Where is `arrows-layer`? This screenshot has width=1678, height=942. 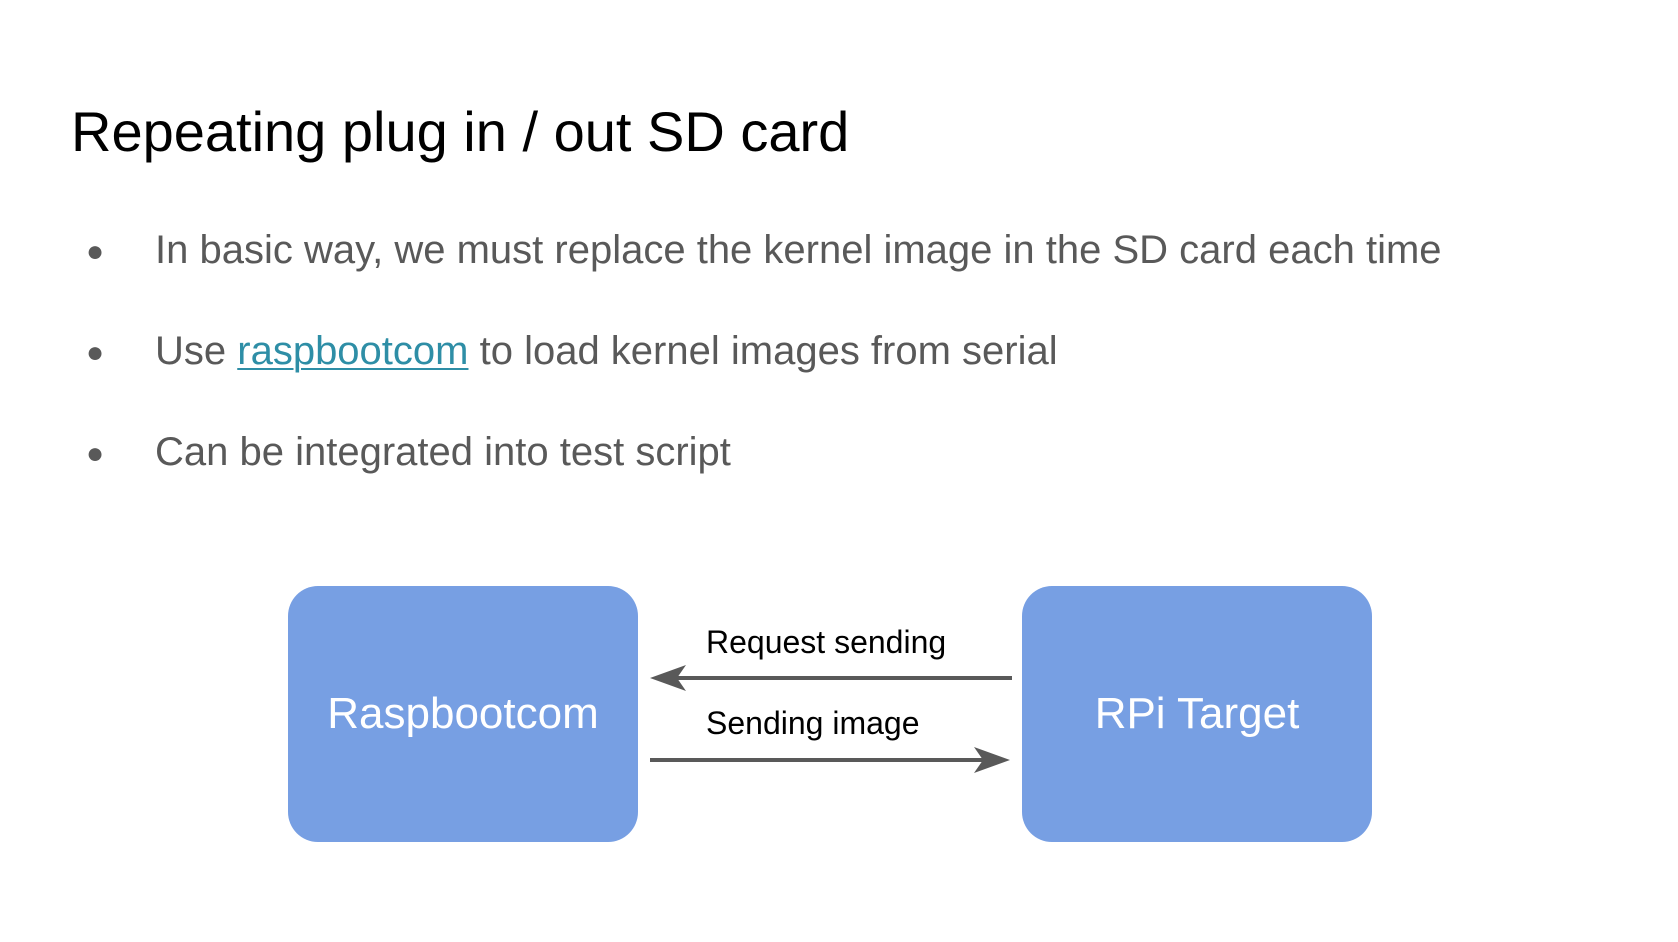
arrows-layer is located at coordinates (831, 719).